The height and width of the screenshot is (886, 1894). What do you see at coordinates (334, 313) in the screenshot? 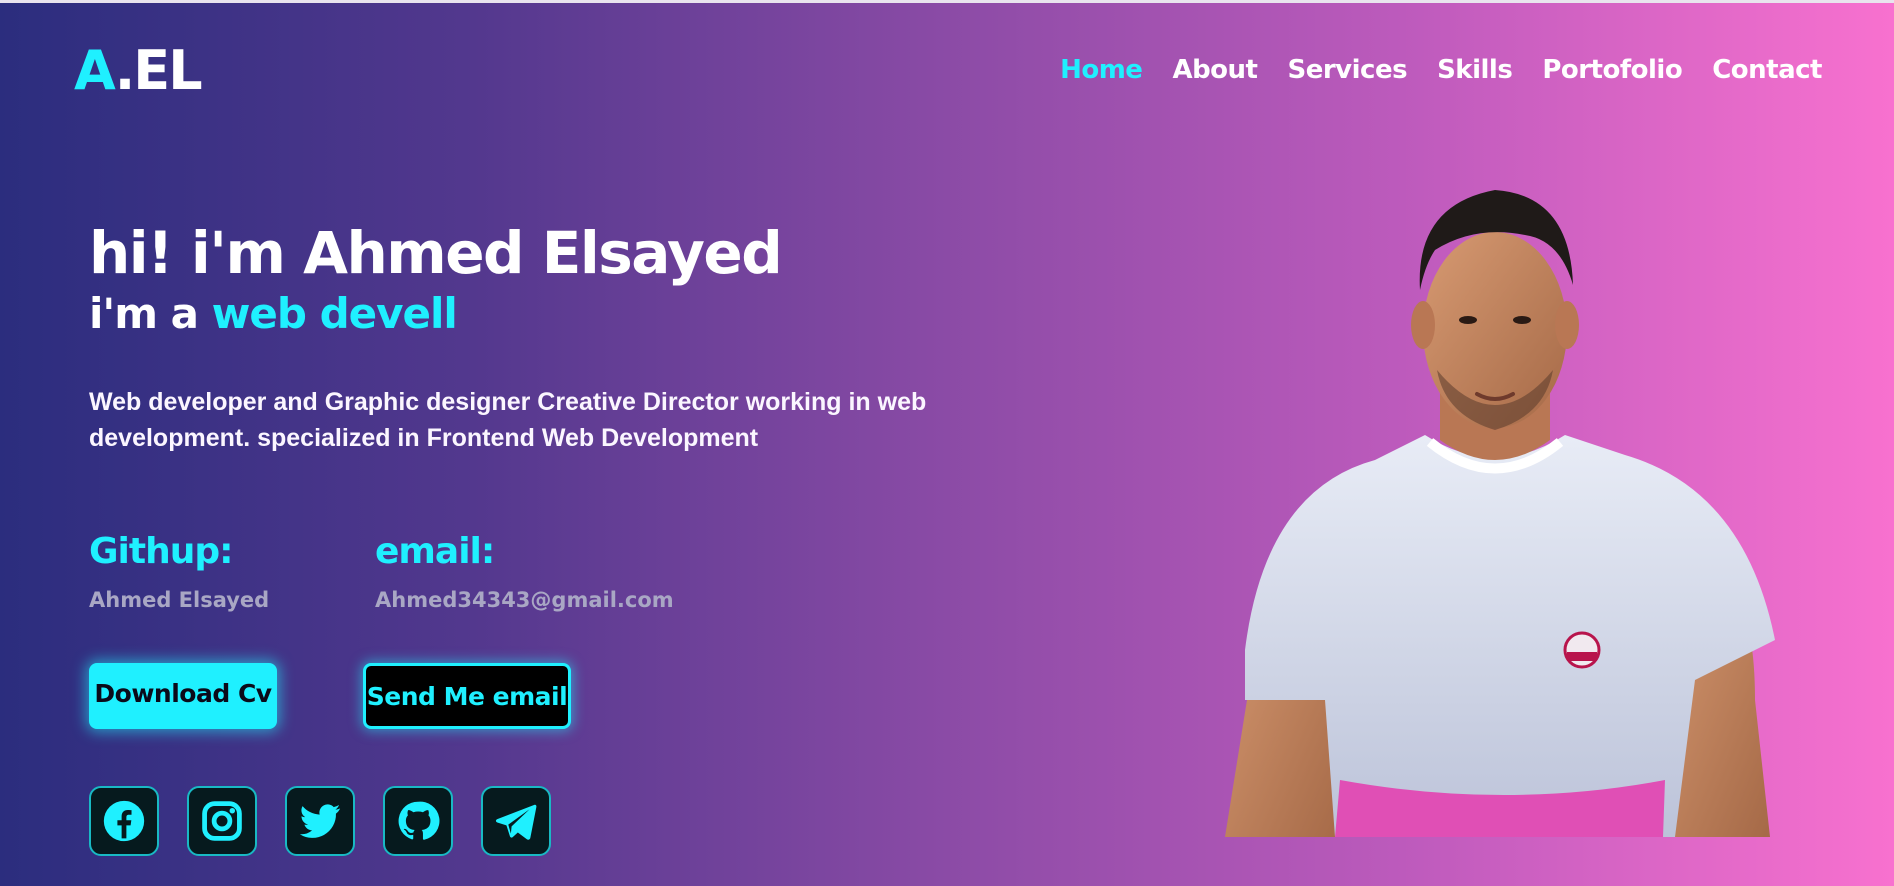
I see `hero-role-typed: web devell` at bounding box center [334, 313].